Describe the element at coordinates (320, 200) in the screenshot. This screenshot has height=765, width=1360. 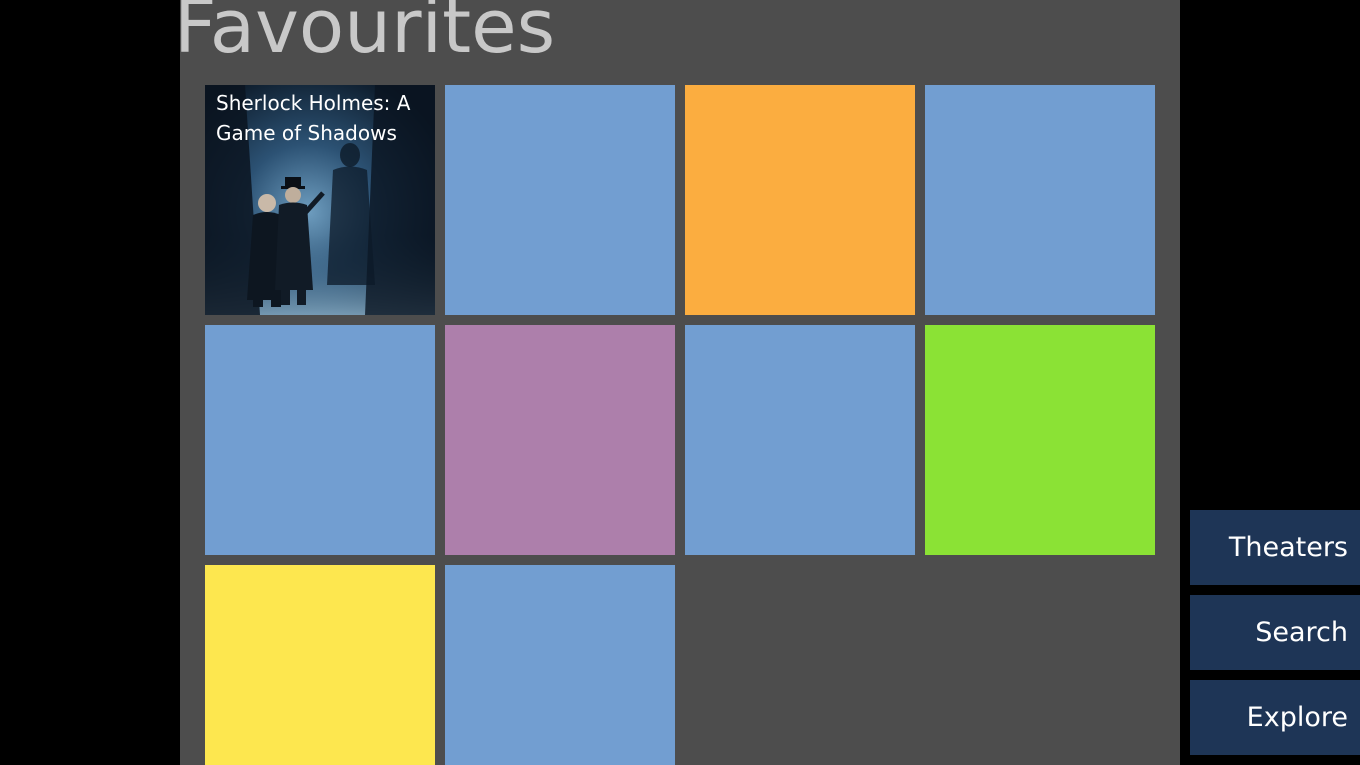
I see `movie-tile-sherlock-holmes: Sherlock Holmes: A Game of Shadows` at that location.